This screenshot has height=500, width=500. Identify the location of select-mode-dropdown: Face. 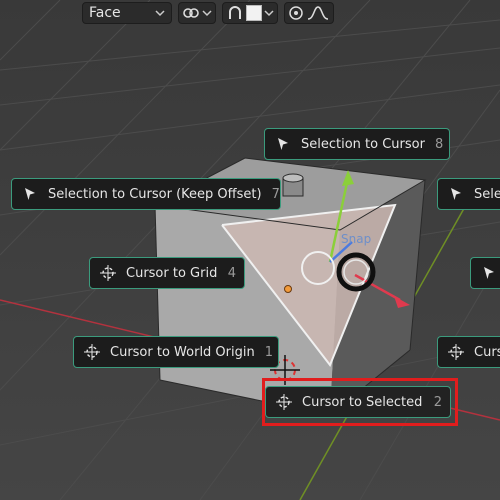
(127, 13).